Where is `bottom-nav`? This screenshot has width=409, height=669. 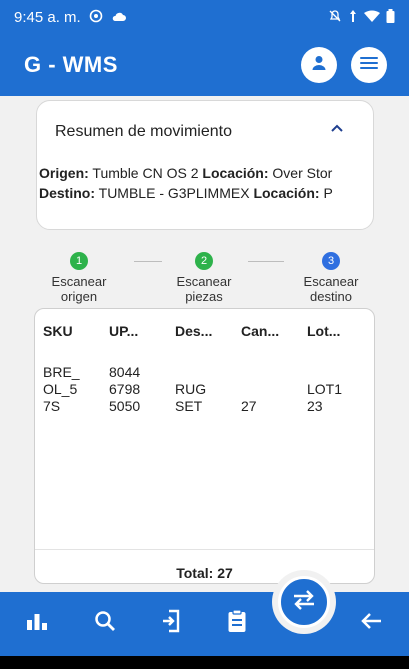
bottom-nav is located at coordinates (204, 613).